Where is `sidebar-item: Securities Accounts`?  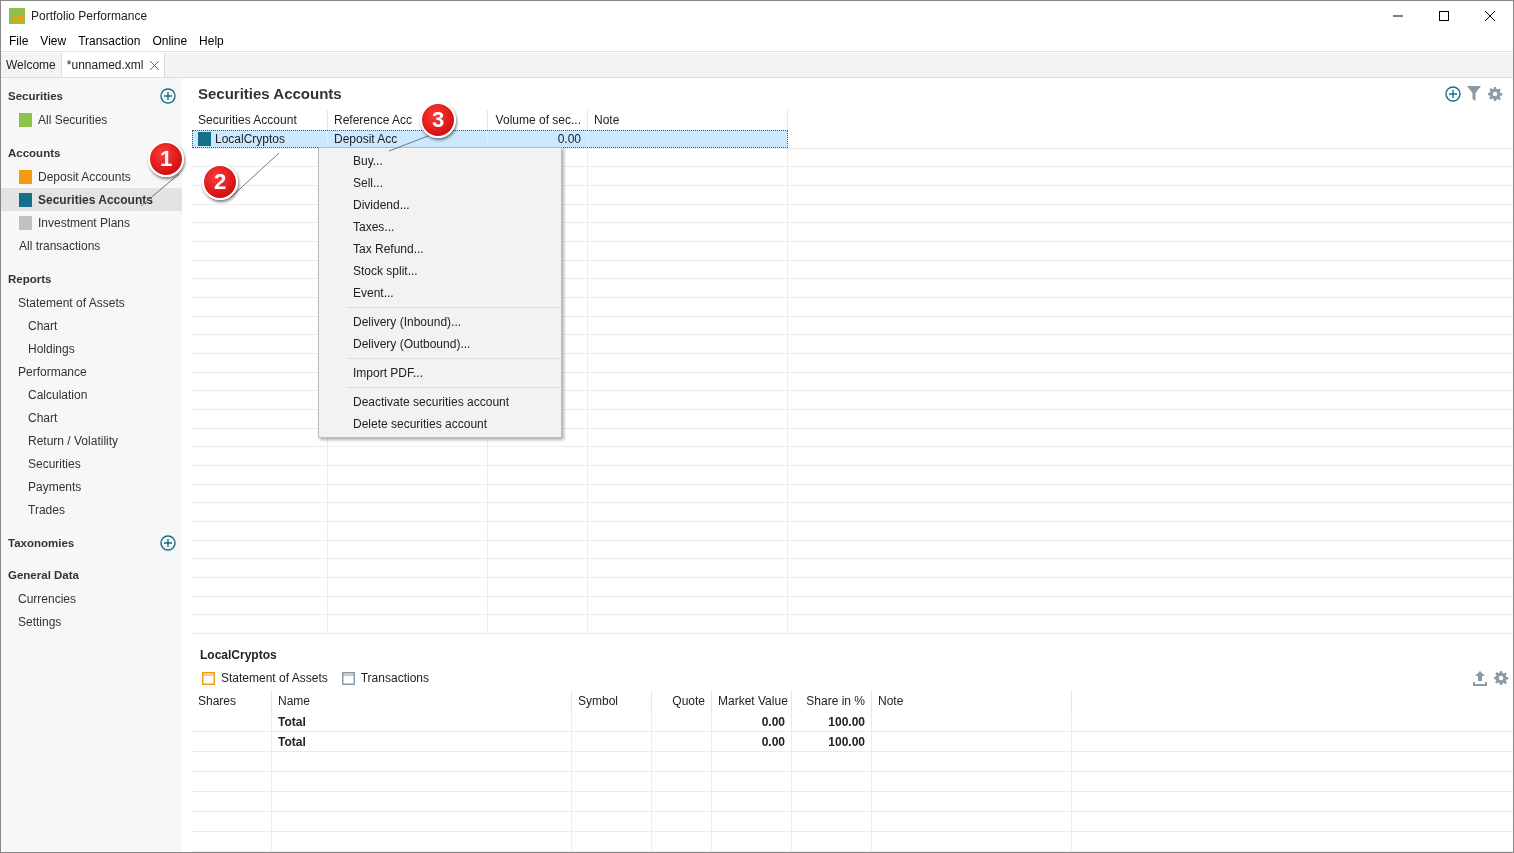
sidebar-item: Securities Accounts is located at coordinates (91, 199).